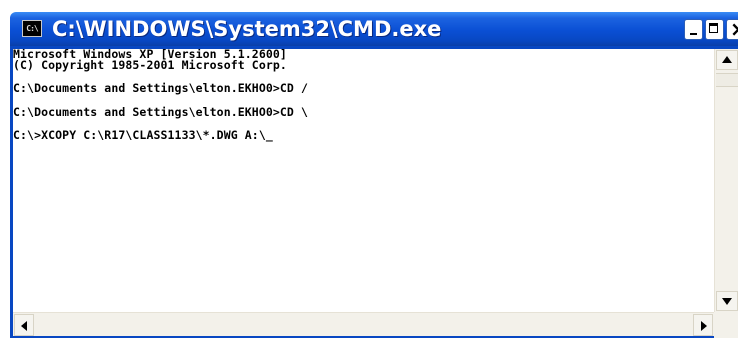 The image size is (738, 338). I want to click on vertical-scroll-thumb, so click(727, 80).